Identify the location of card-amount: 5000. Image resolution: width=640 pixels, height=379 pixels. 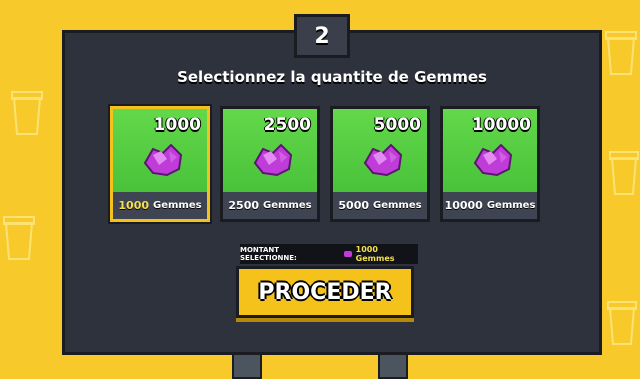
(397, 125).